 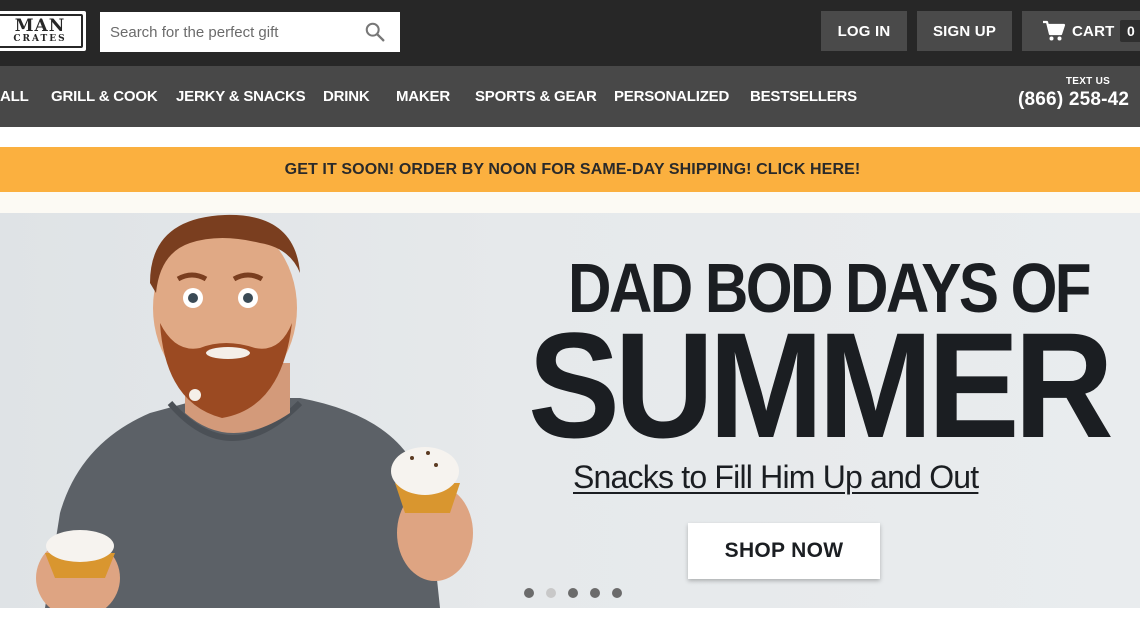 I want to click on signup-button: SIGN UP, so click(x=964, y=31).